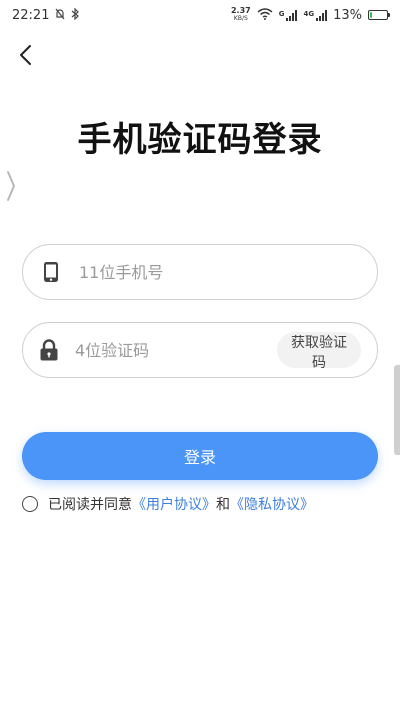  I want to click on phone-input-container, so click(200, 272).